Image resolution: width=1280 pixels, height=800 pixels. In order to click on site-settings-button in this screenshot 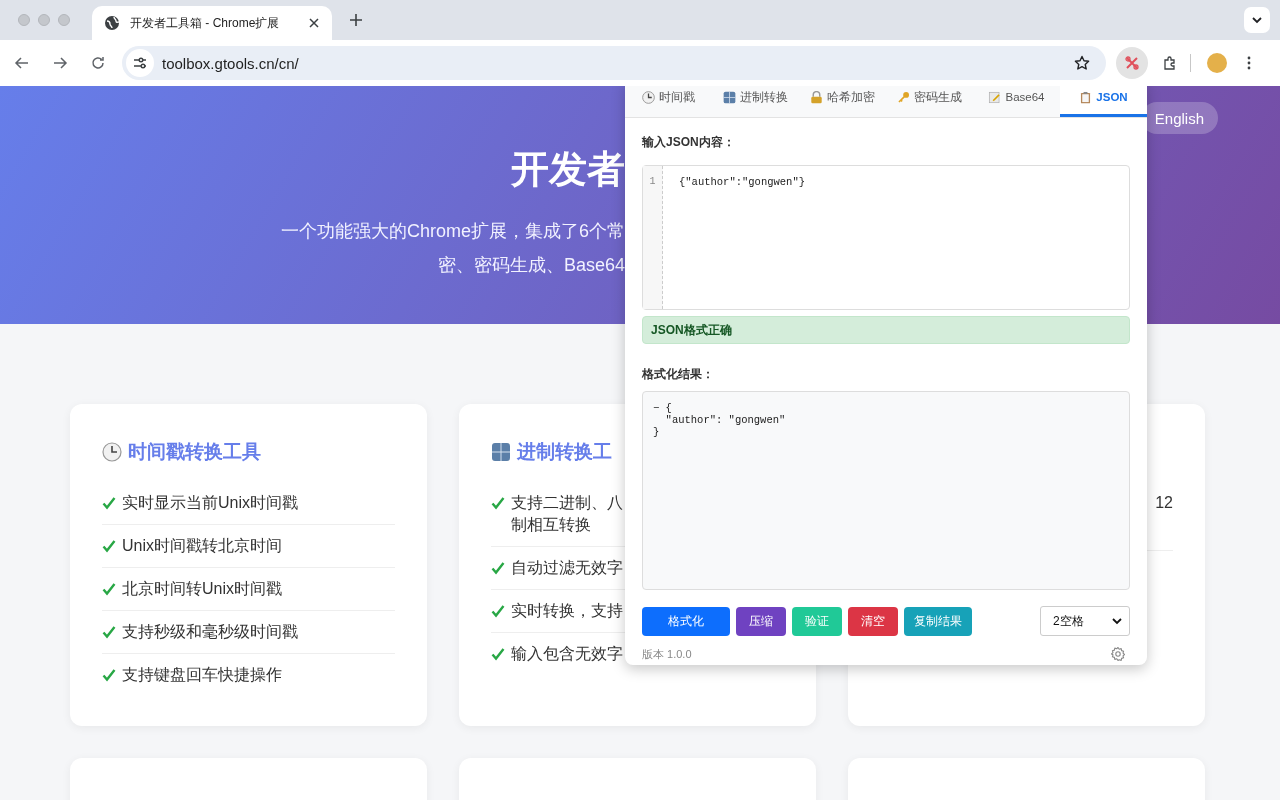, I will do `click(140, 63)`.